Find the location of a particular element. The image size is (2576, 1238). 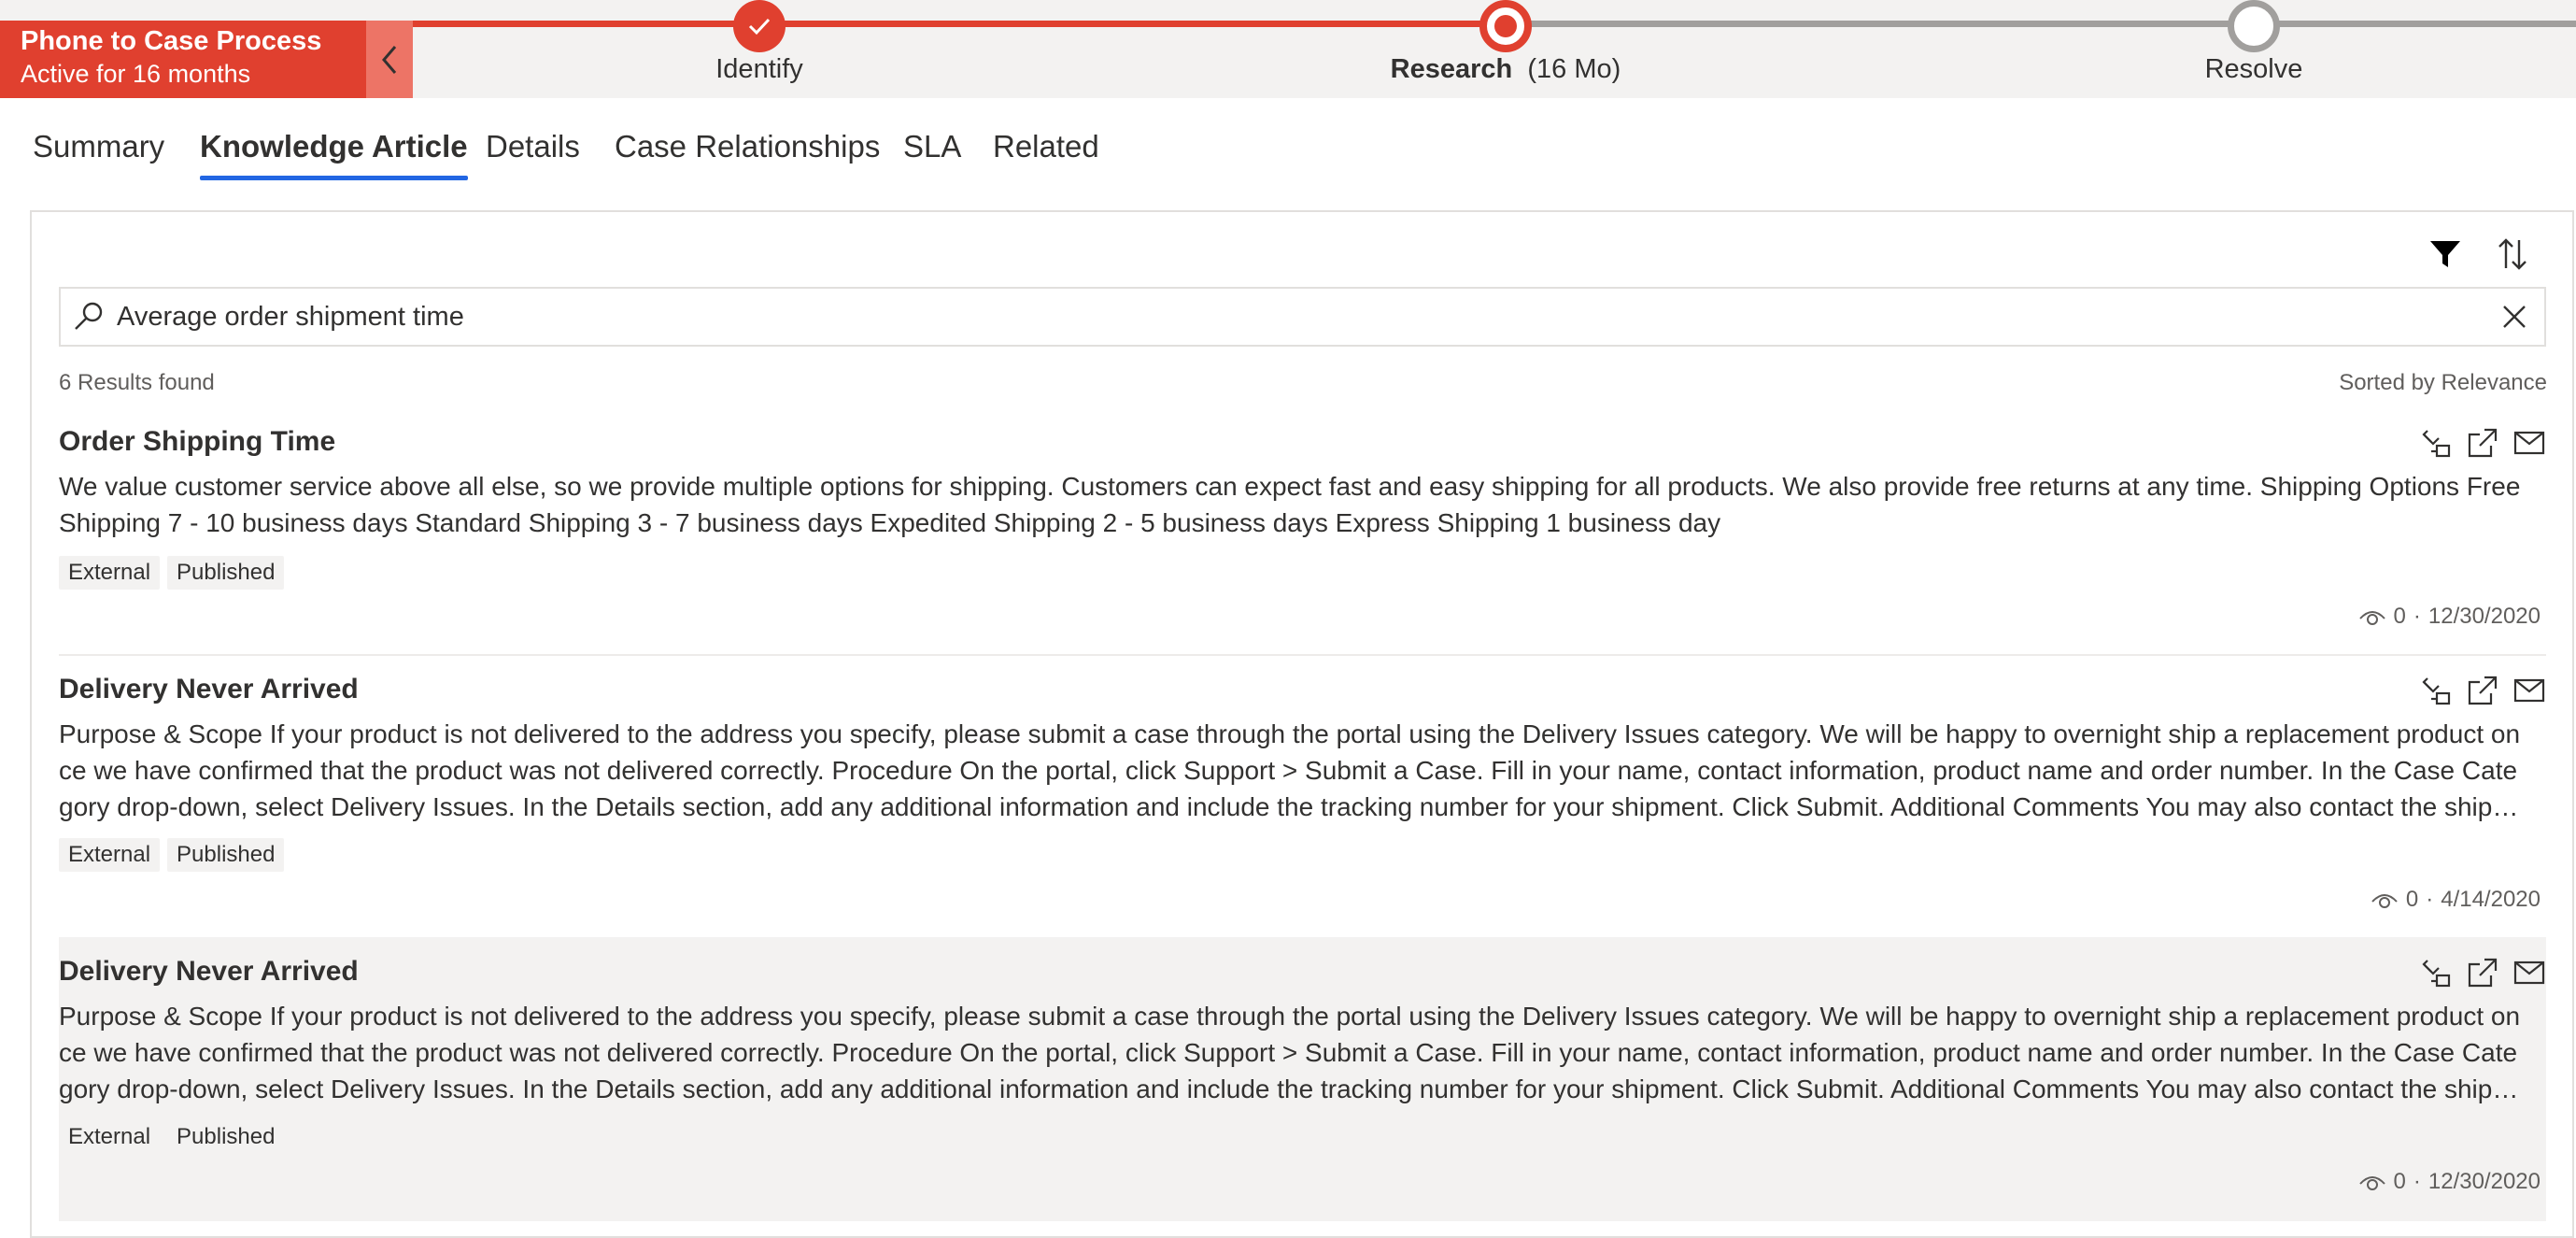

stage-label: Resolve is located at coordinates (2253, 69).